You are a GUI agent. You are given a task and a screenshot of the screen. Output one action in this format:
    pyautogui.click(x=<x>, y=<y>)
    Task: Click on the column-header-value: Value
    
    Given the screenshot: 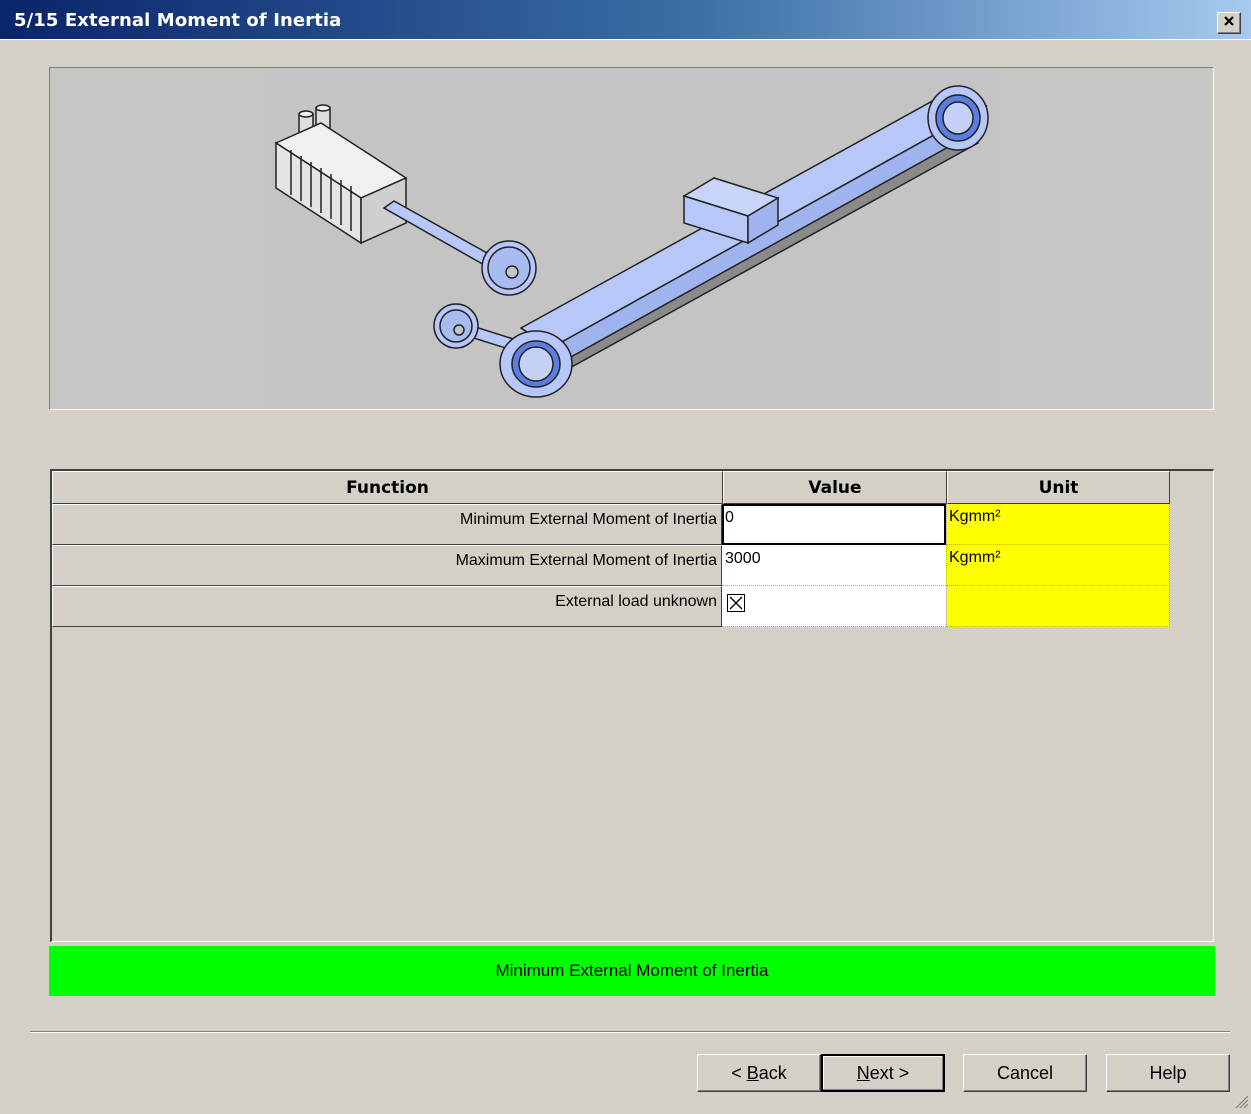 What is the action you would take?
    pyautogui.click(x=835, y=487)
    